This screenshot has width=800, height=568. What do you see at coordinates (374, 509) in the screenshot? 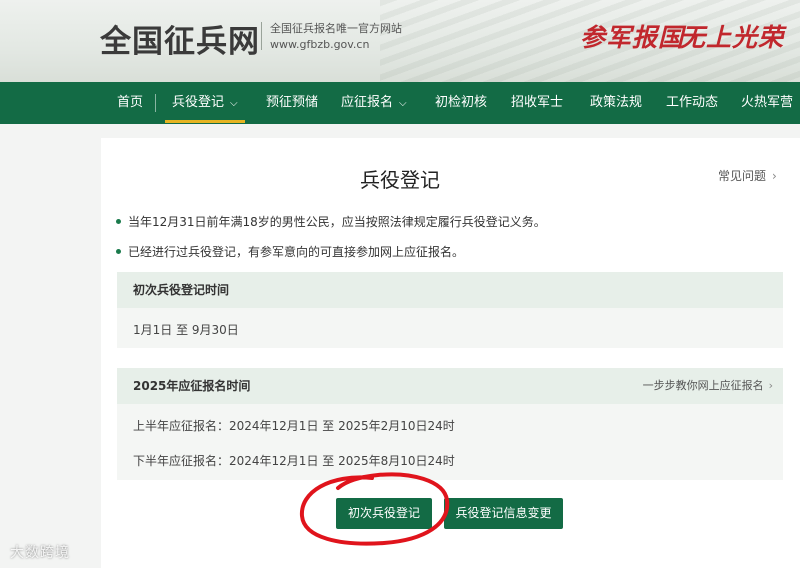
I see `red-annotation-circle` at bounding box center [374, 509].